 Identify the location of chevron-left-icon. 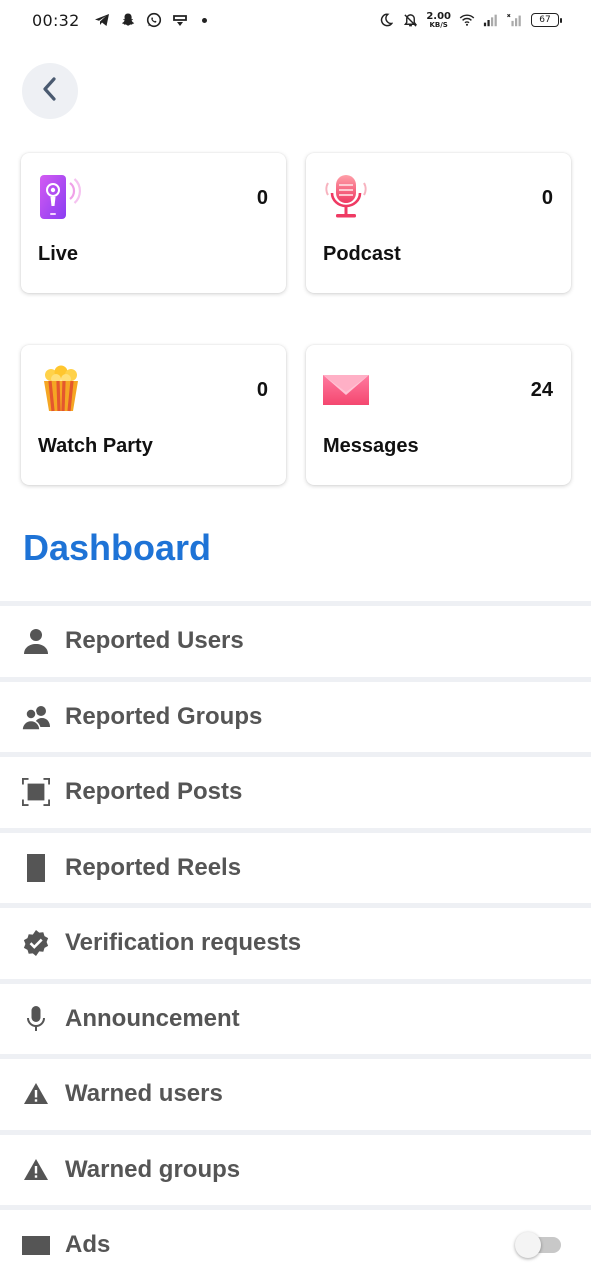
(50, 91).